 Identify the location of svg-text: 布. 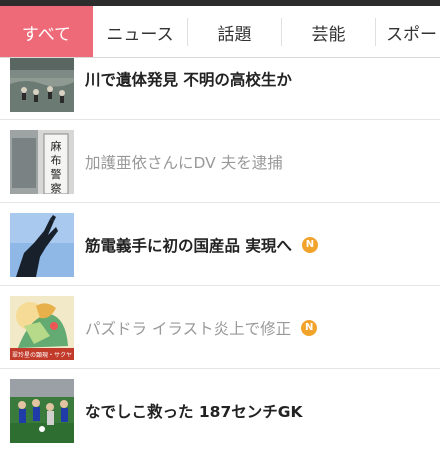
(56, 160).